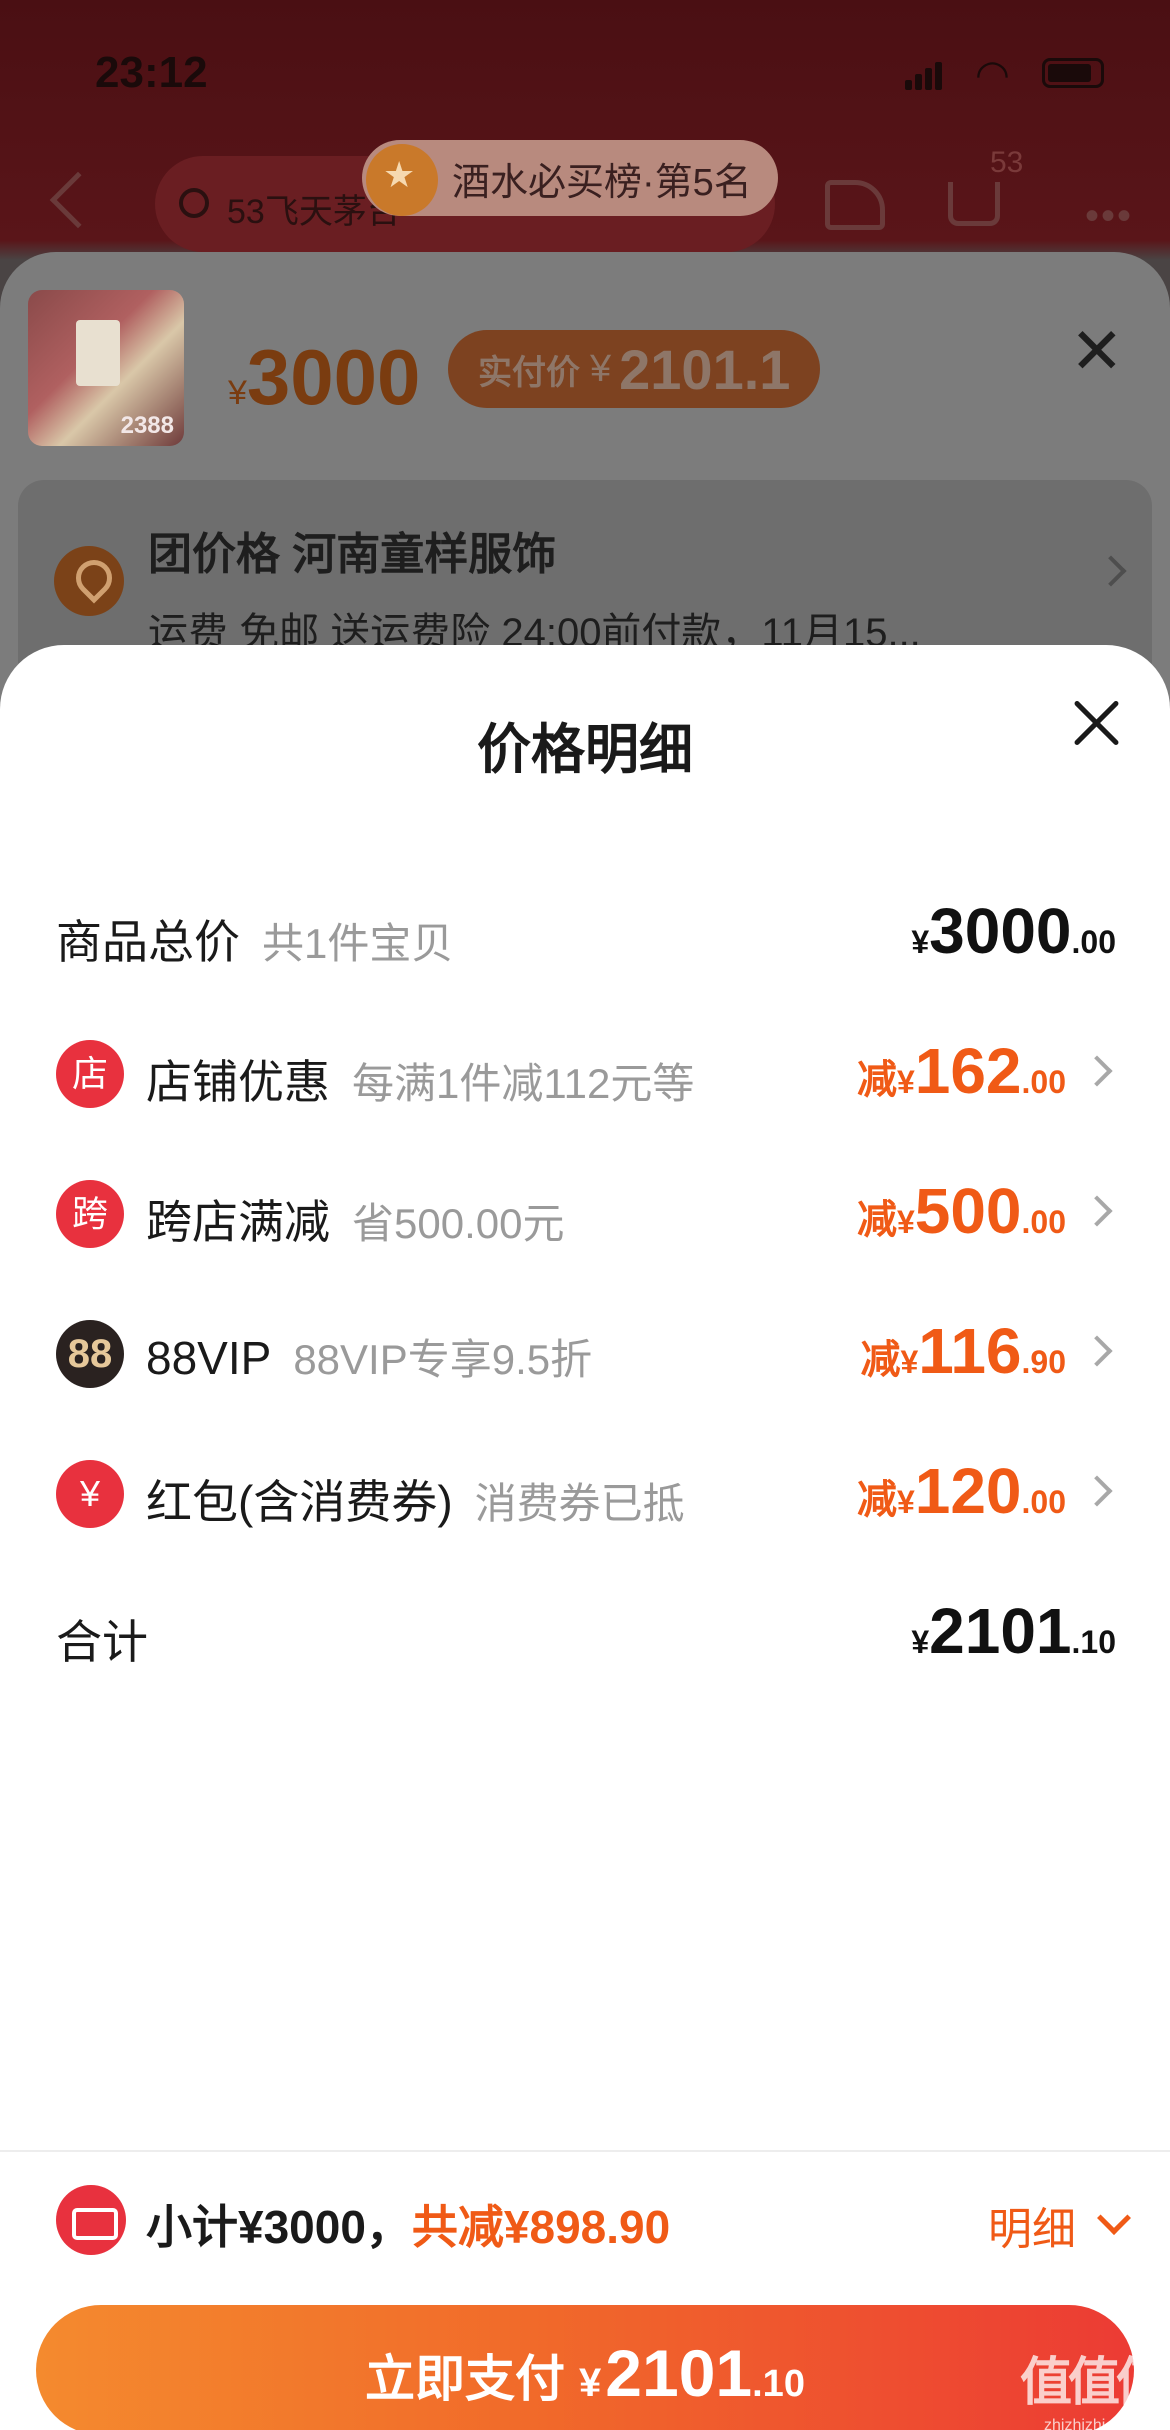 This screenshot has height=2430, width=1170. Describe the element at coordinates (458, 1223) in the screenshot. I see `line-note: 省500.00元` at that location.